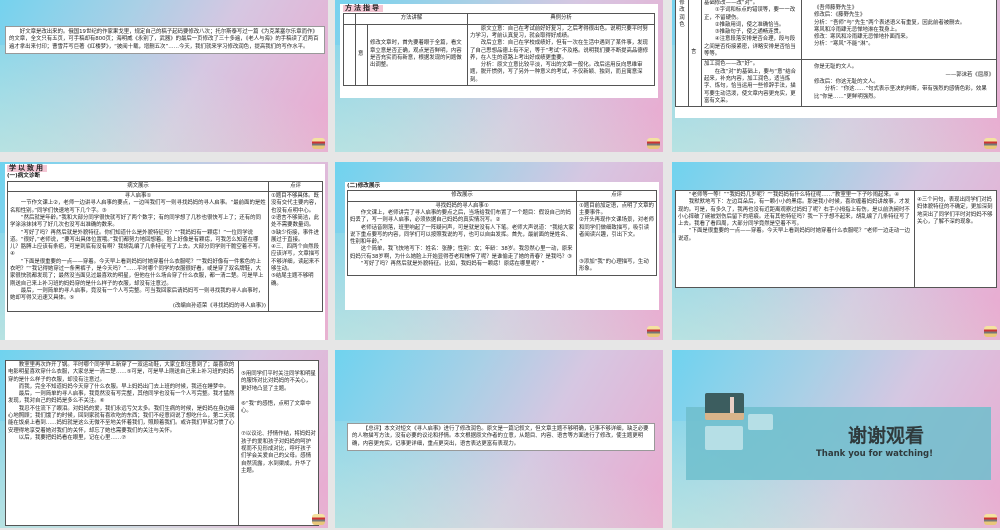 The width and height of the screenshot is (1000, 530). I want to click on classroom-image, so click(724, 406).